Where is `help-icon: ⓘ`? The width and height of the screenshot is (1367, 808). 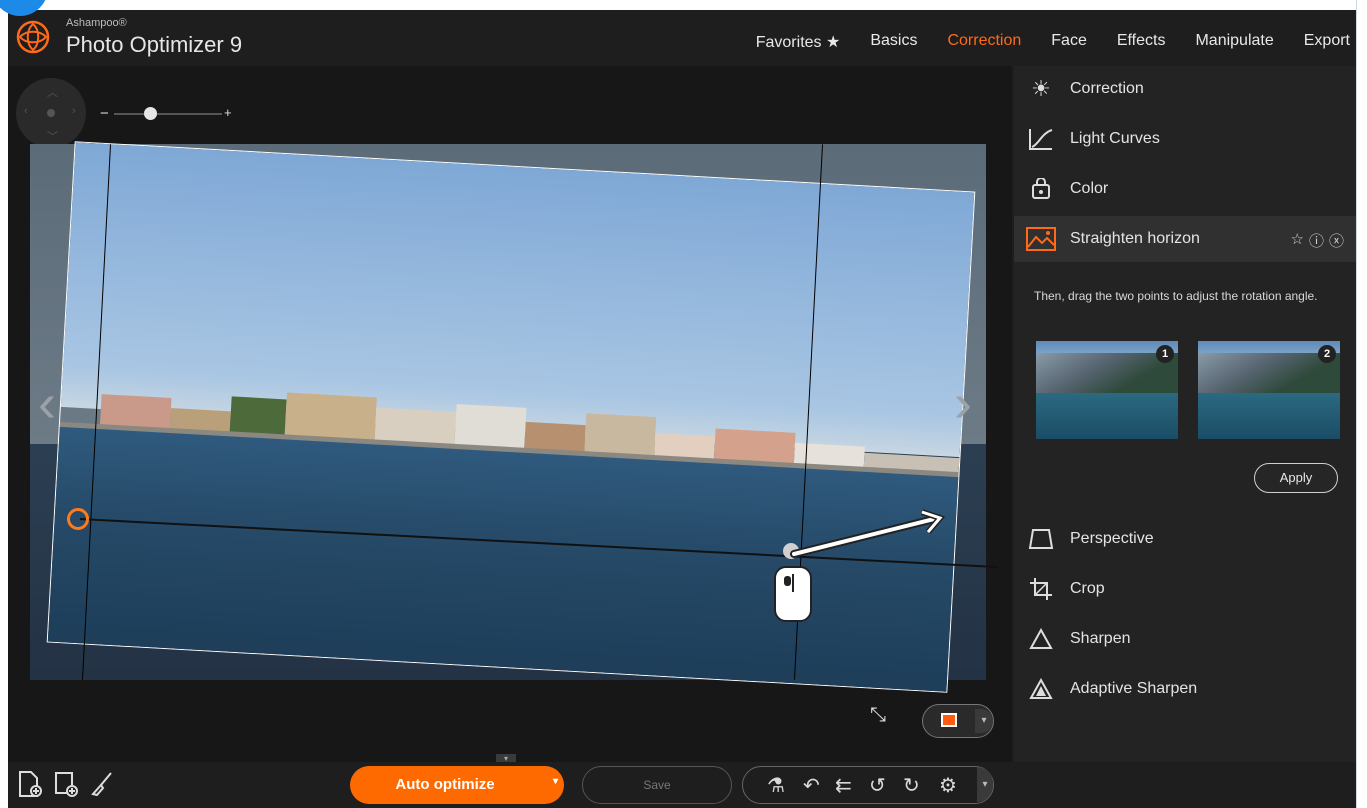 help-icon: ⓘ is located at coordinates (1316, 240).